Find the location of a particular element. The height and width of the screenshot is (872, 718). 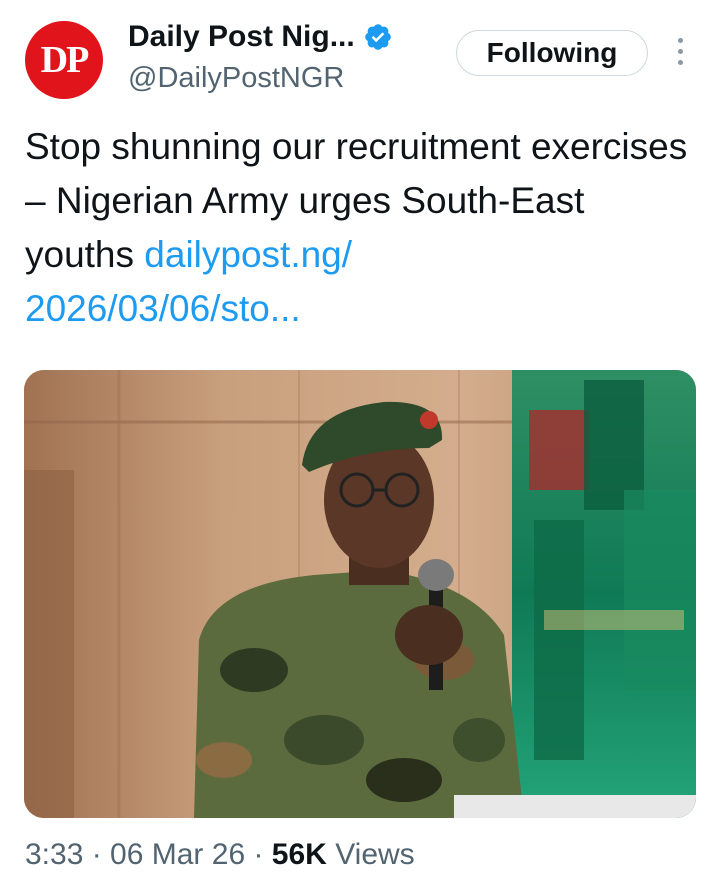

tweet-link-part1: dailypost.ng/ is located at coordinates (248, 254).